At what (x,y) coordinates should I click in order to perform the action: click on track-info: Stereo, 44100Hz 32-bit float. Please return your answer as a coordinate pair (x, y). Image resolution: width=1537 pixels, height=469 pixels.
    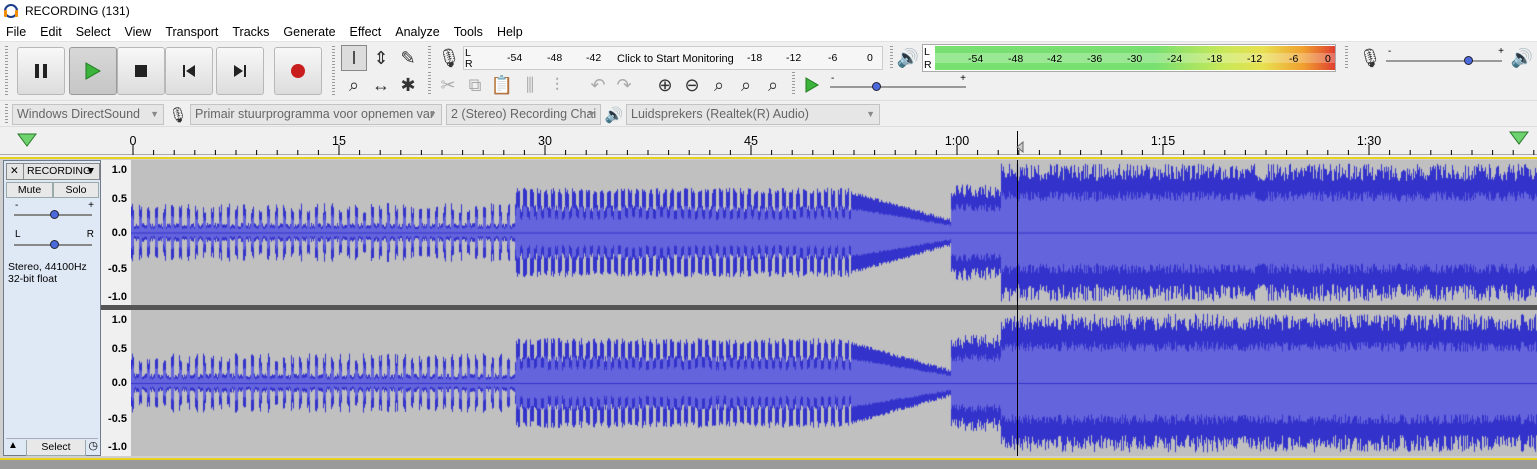
    Looking at the image, I should click on (47, 273).